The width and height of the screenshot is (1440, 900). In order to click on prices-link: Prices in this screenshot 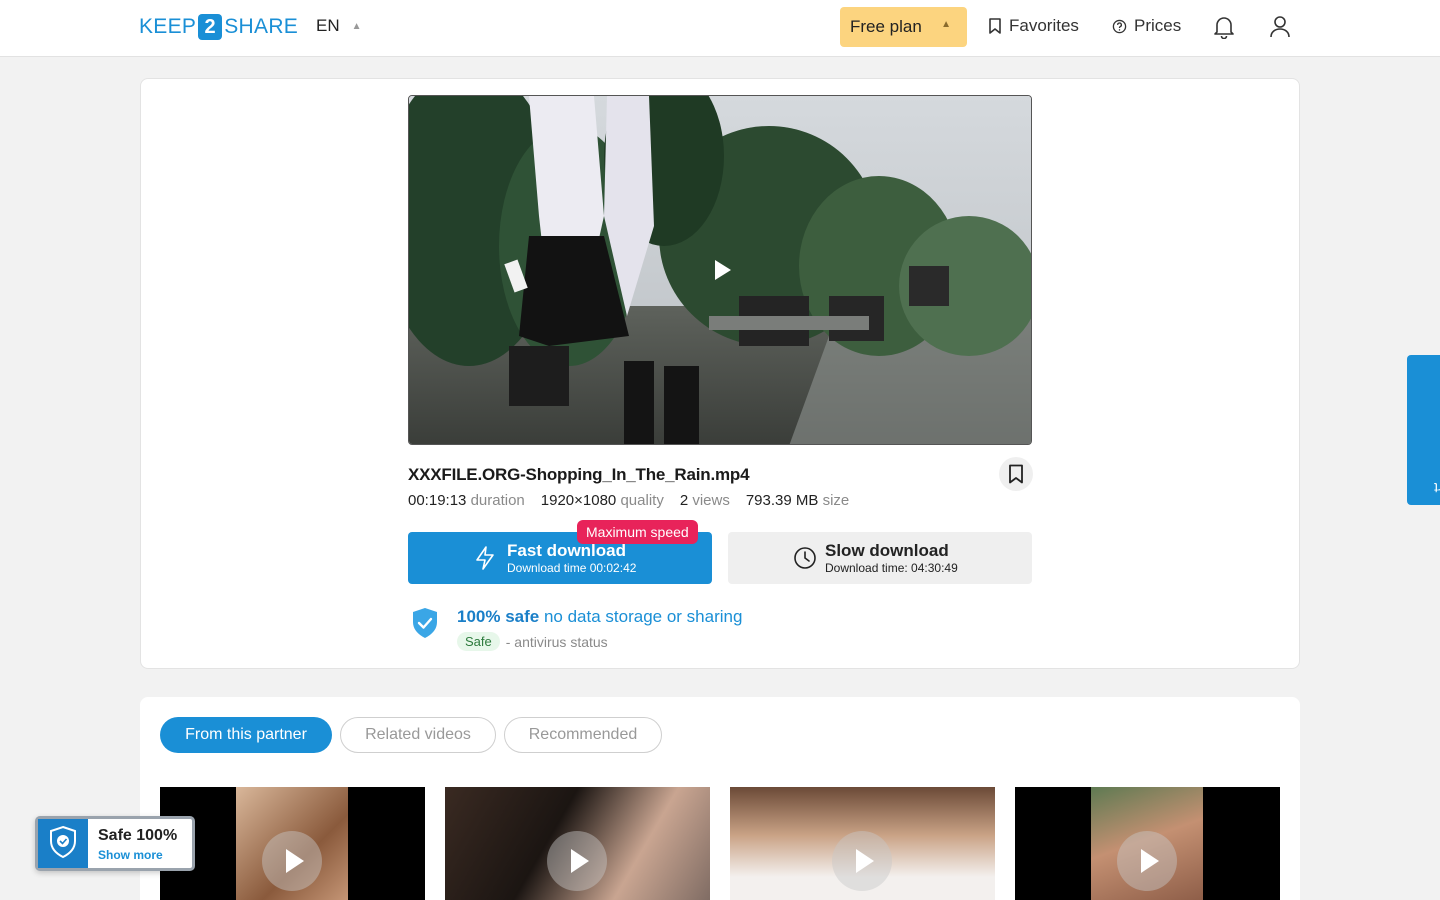, I will do `click(1146, 26)`.